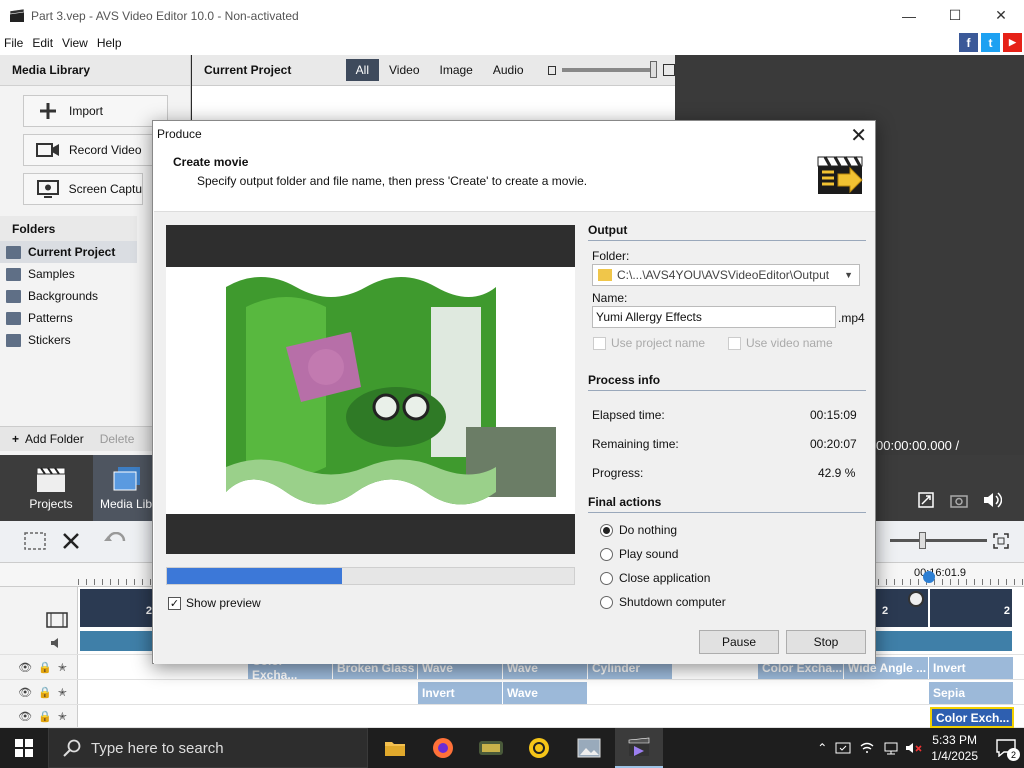 Image resolution: width=1024 pixels, height=768 pixels. I want to click on file-name-input: Yumi Allergy Effects, so click(714, 317).